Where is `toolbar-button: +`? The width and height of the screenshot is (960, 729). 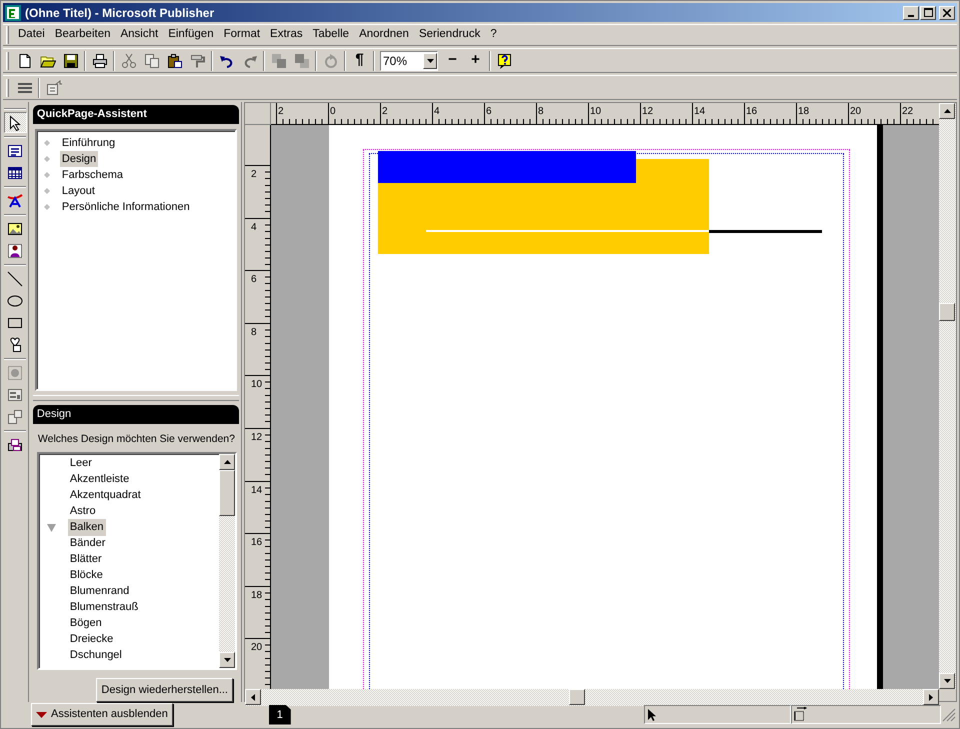 toolbar-button: + is located at coordinates (475, 61).